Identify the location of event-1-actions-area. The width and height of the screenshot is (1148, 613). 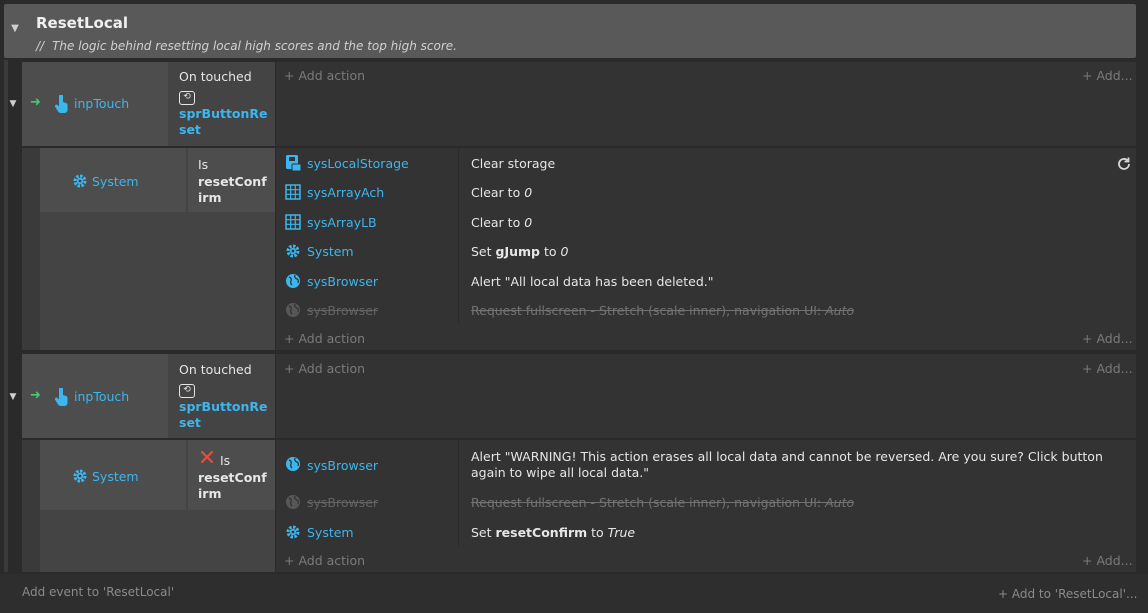
(706, 104).